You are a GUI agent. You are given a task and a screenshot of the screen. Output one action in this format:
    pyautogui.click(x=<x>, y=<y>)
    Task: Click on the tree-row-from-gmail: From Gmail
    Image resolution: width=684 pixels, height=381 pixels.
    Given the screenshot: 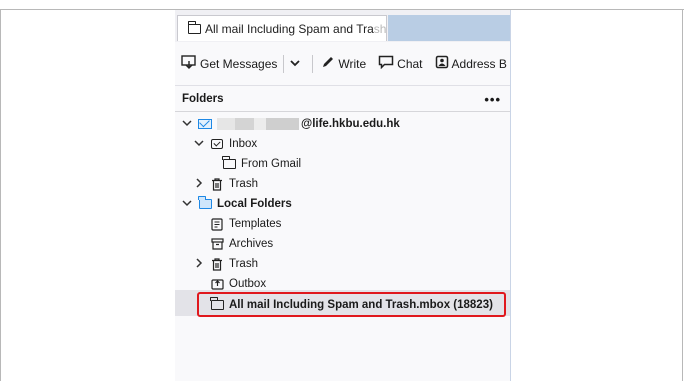 What is the action you would take?
    pyautogui.click(x=253, y=164)
    